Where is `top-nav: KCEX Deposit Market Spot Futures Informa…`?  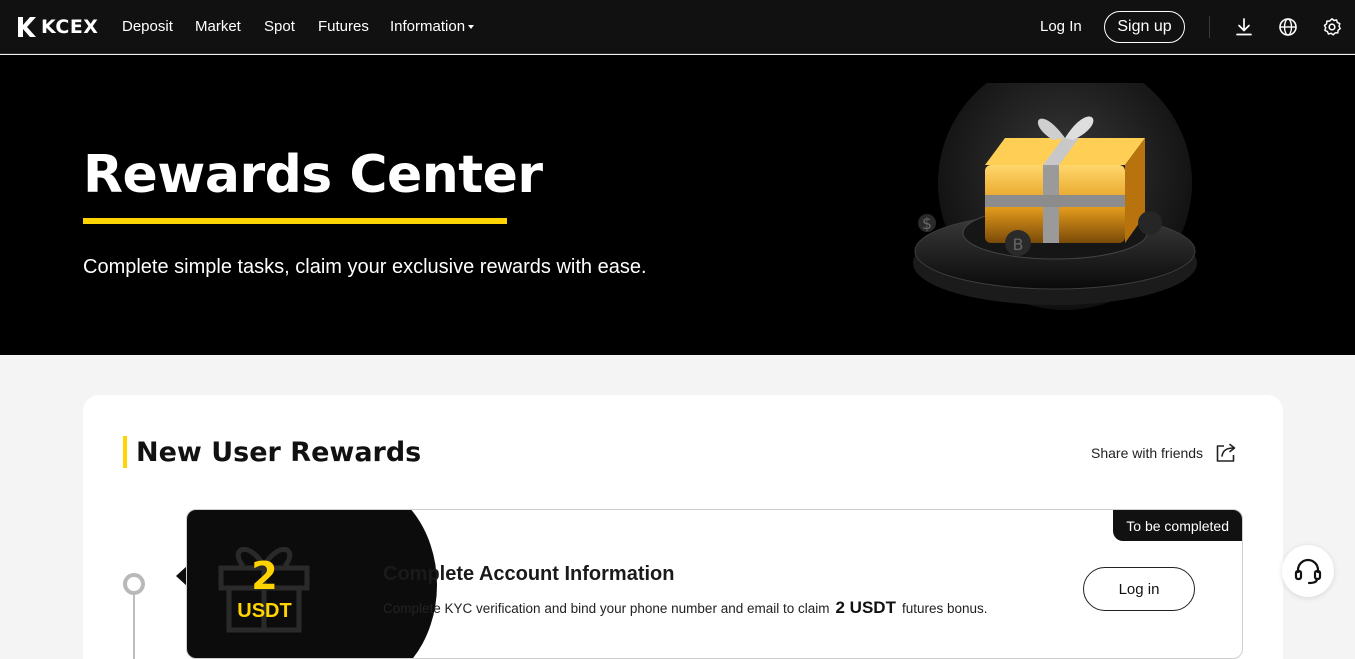 top-nav: KCEX Deposit Market Spot Futures Informa… is located at coordinates (677, 27).